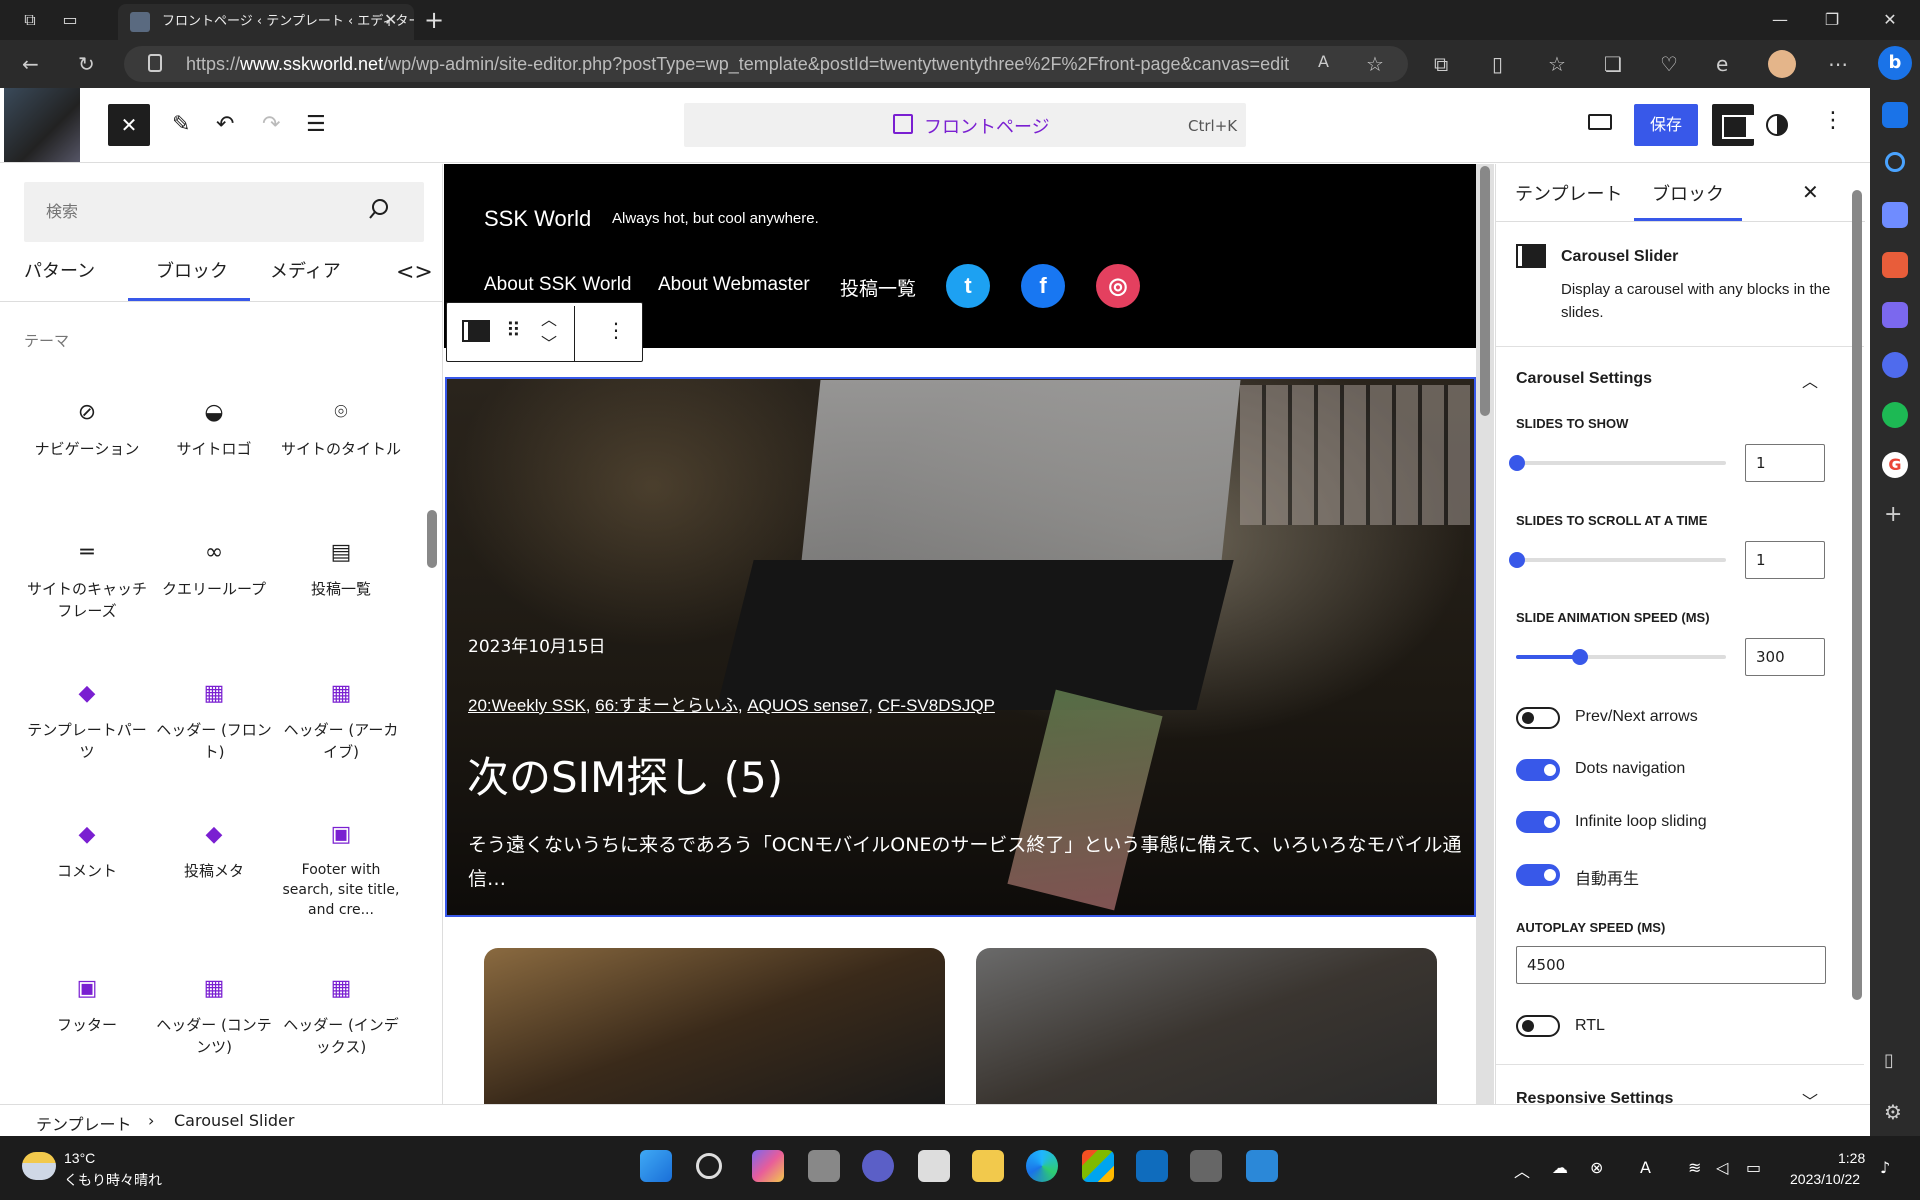  I want to click on slides-to-scroll-input: 1, so click(1785, 560).